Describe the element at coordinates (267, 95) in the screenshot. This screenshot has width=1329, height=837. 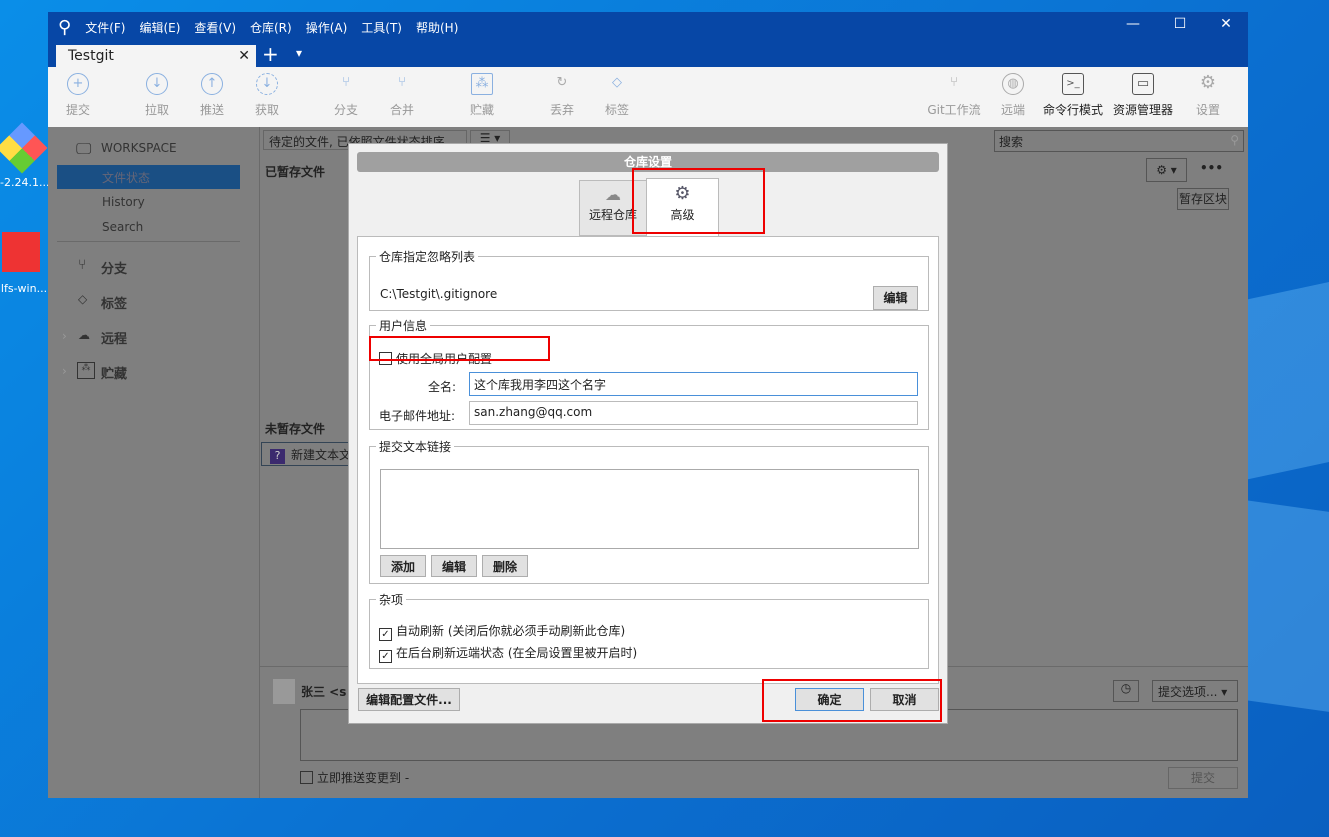
I see `fetch-button: ↓ 获取` at that location.